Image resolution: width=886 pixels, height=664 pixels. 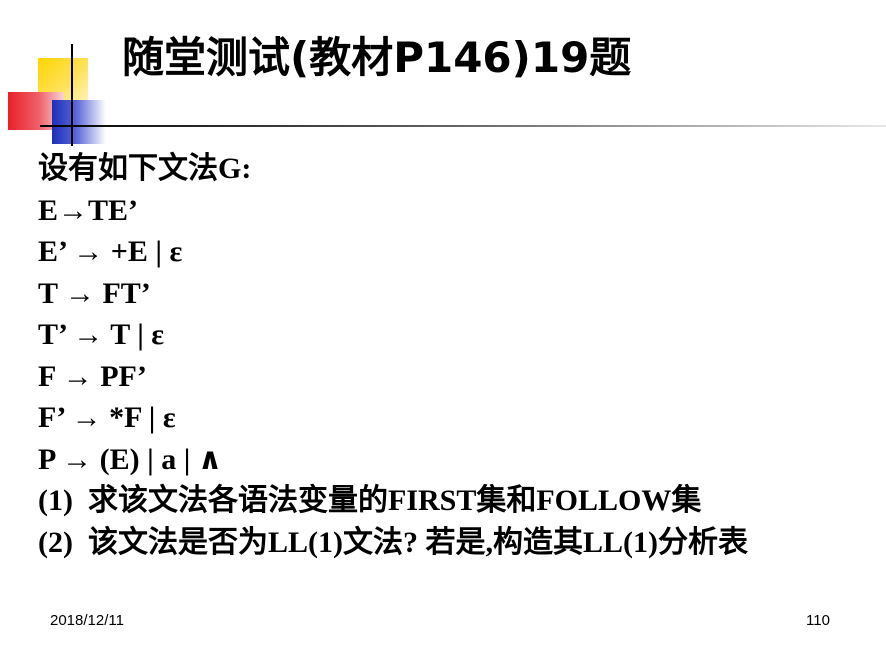 What do you see at coordinates (88, 210) in the screenshot?
I see `production-1: E→TE’` at bounding box center [88, 210].